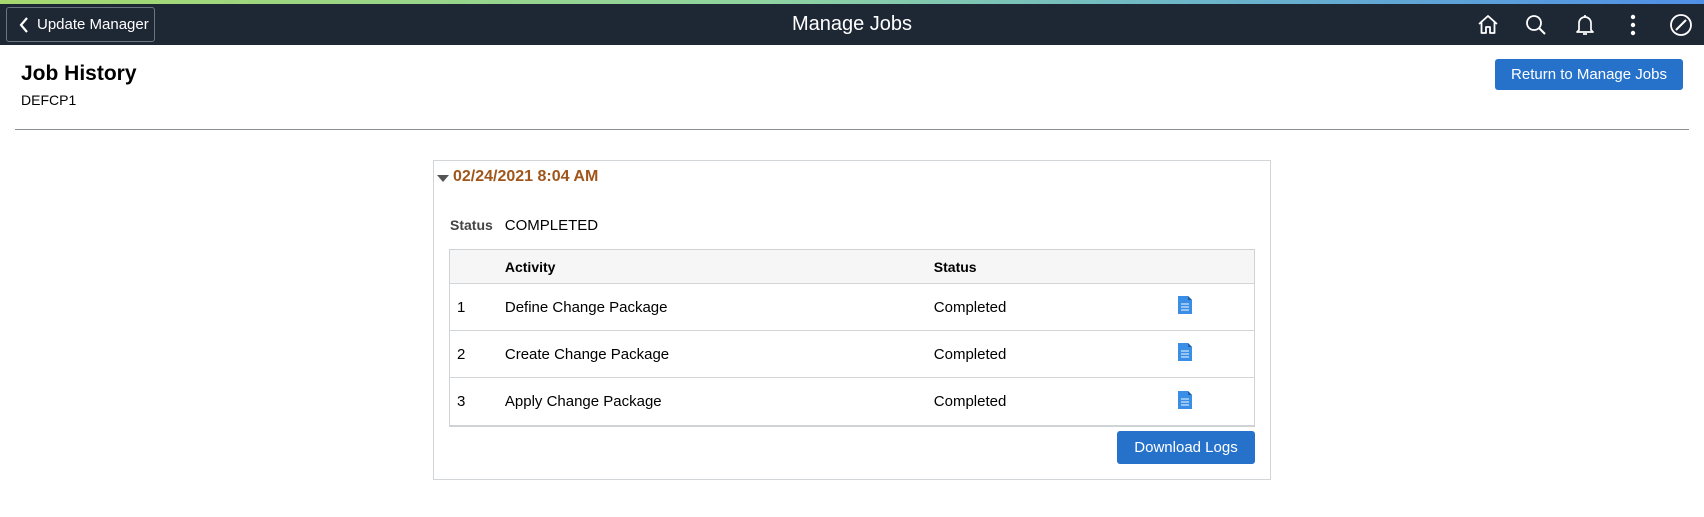 The width and height of the screenshot is (1704, 517). I want to click on back-button: Update Manager, so click(80, 24).